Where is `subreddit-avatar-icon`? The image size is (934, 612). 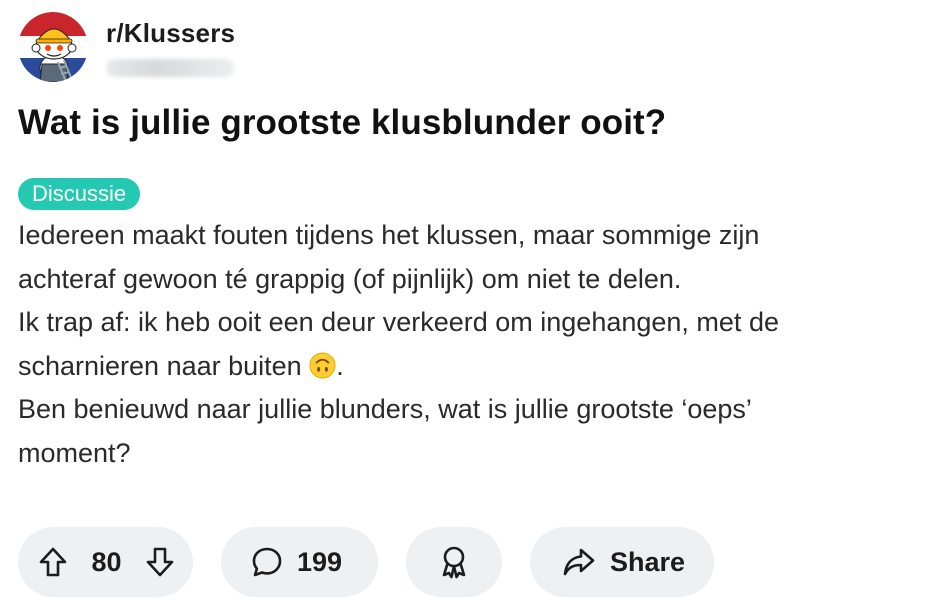 subreddit-avatar-icon is located at coordinates (53, 47).